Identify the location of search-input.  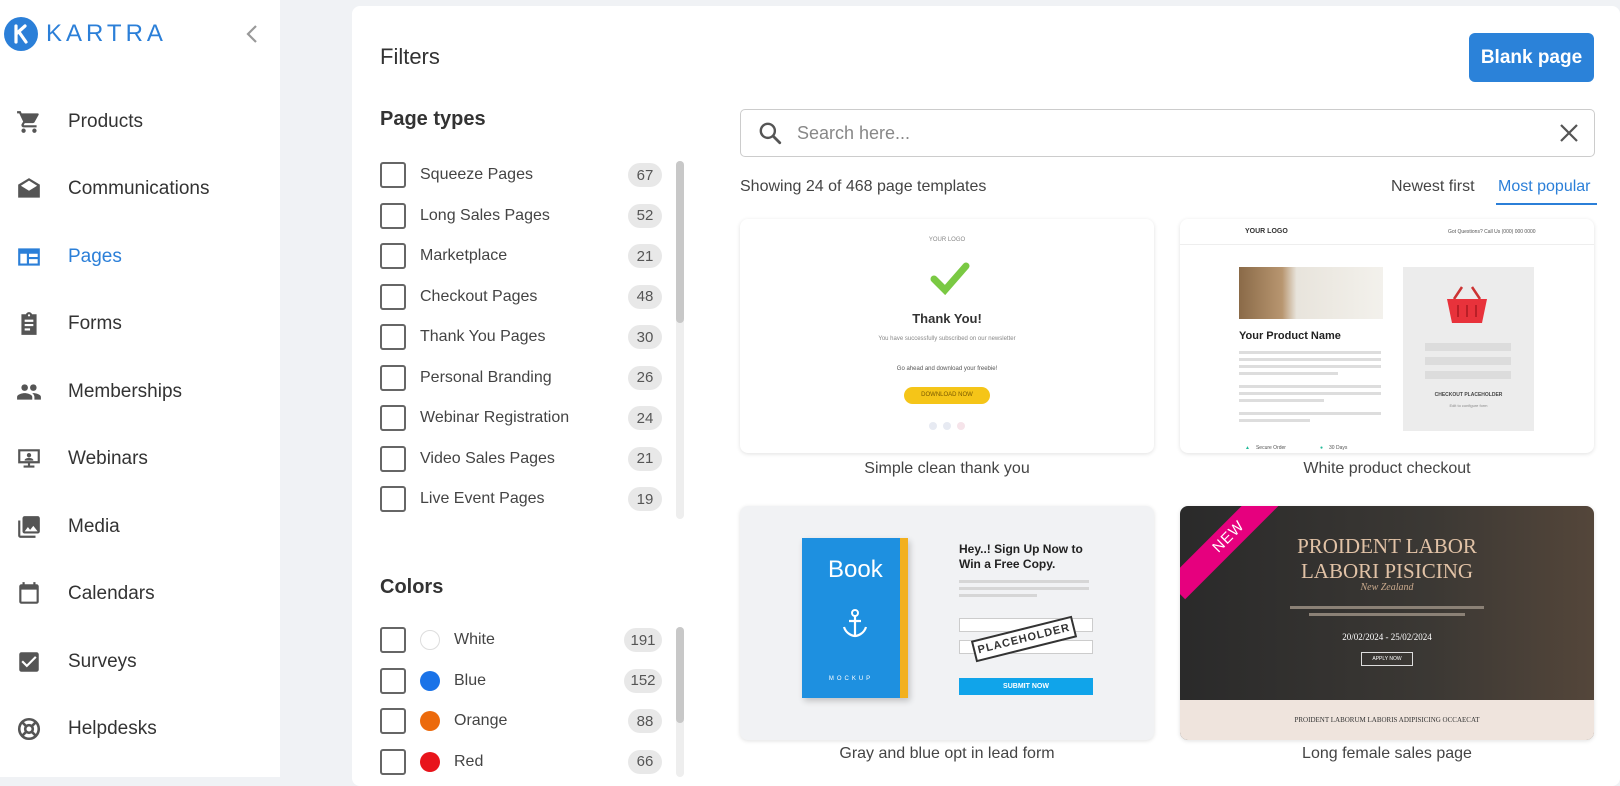
(1167, 133).